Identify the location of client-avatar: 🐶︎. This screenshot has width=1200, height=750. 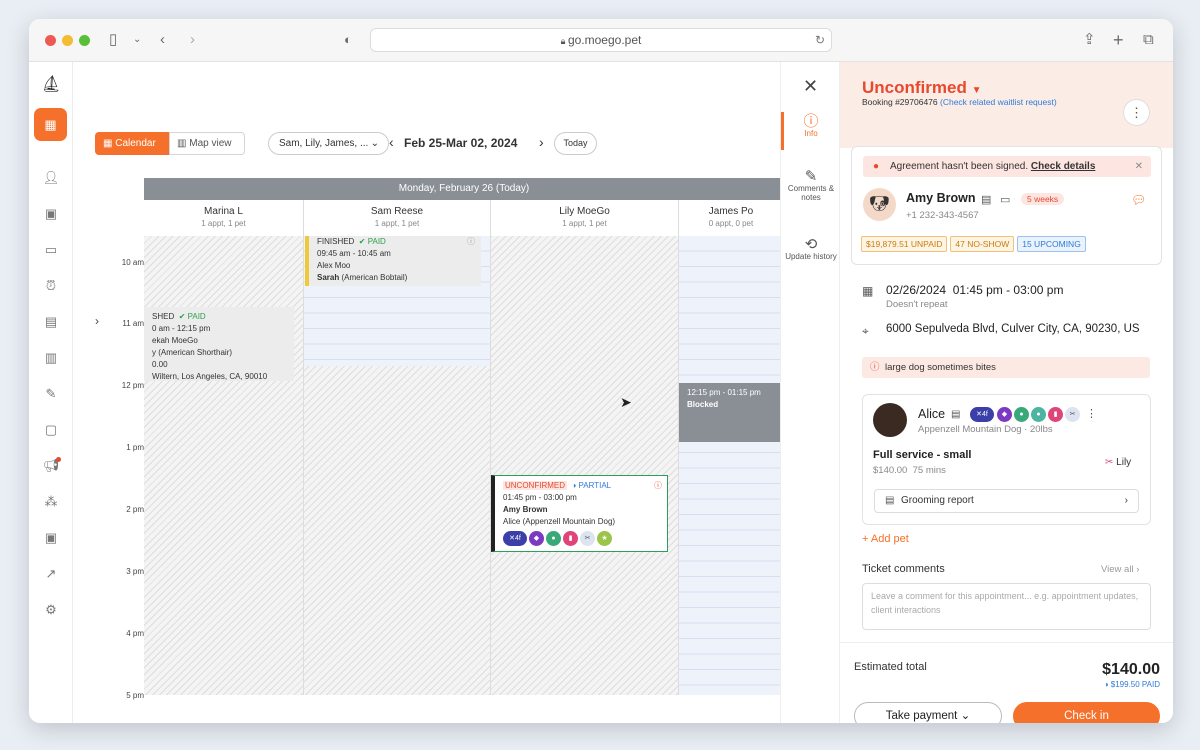
(879, 204).